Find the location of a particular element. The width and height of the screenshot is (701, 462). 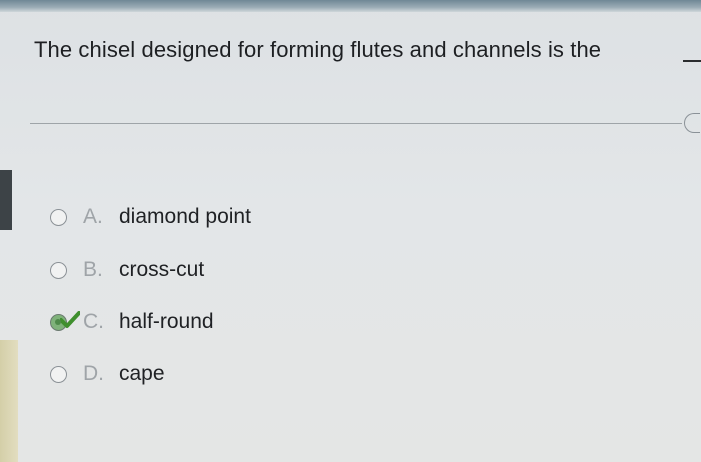

option-letter: D. is located at coordinates (93, 373).